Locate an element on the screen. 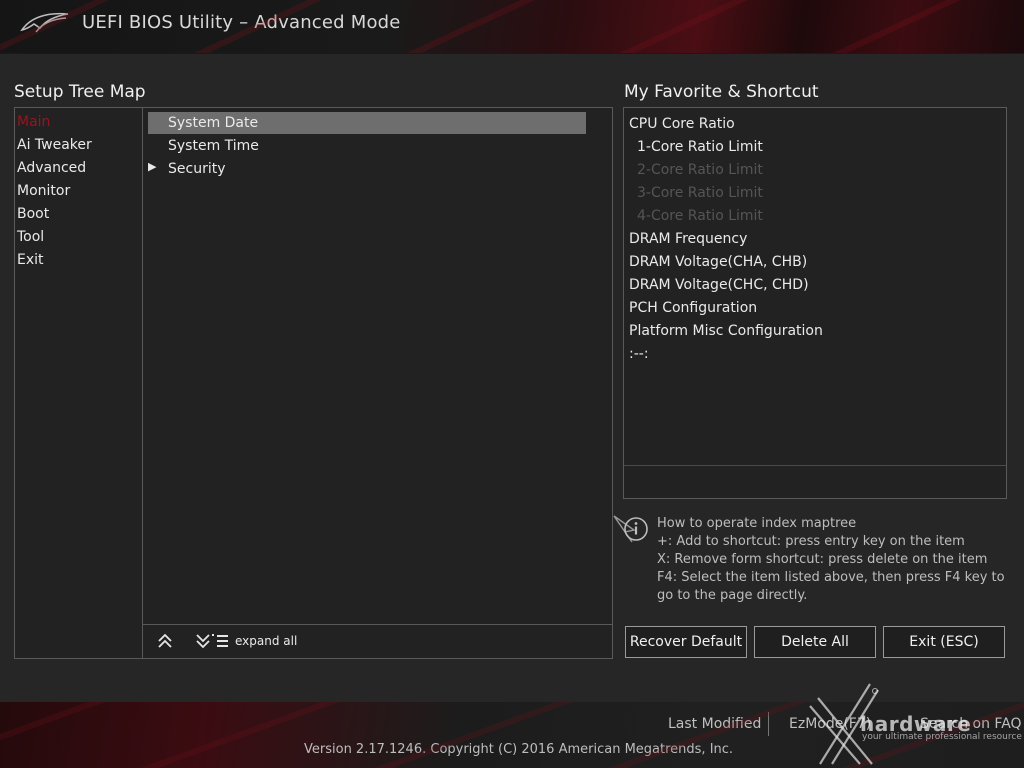 The image size is (1024, 768). expand-all-label: expand all is located at coordinates (266, 641).